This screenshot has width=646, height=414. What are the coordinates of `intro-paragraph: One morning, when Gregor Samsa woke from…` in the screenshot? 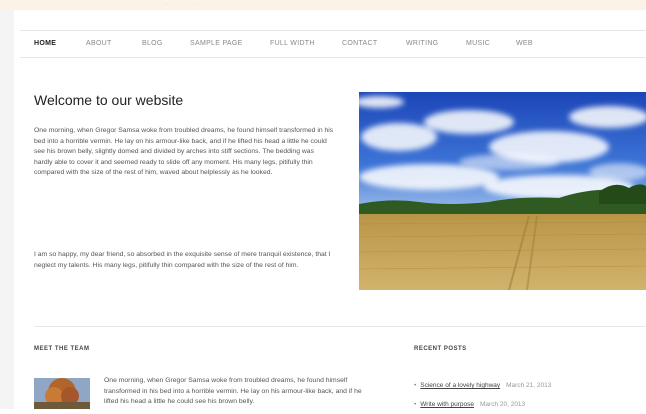 It's located at (184, 151).